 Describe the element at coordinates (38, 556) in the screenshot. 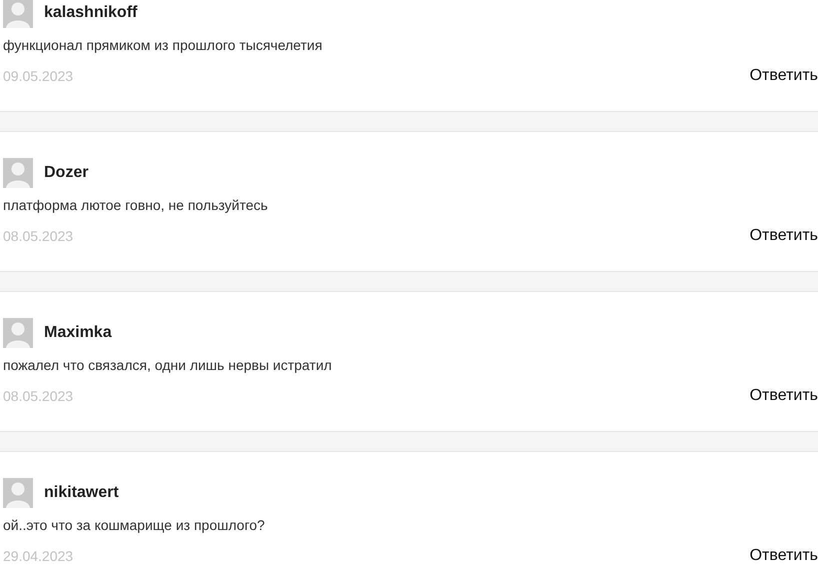

I see `comment-date: 29.04.2023` at that location.